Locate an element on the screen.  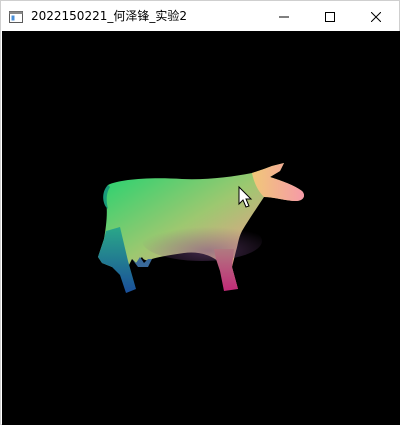
close-button is located at coordinates (376, 16).